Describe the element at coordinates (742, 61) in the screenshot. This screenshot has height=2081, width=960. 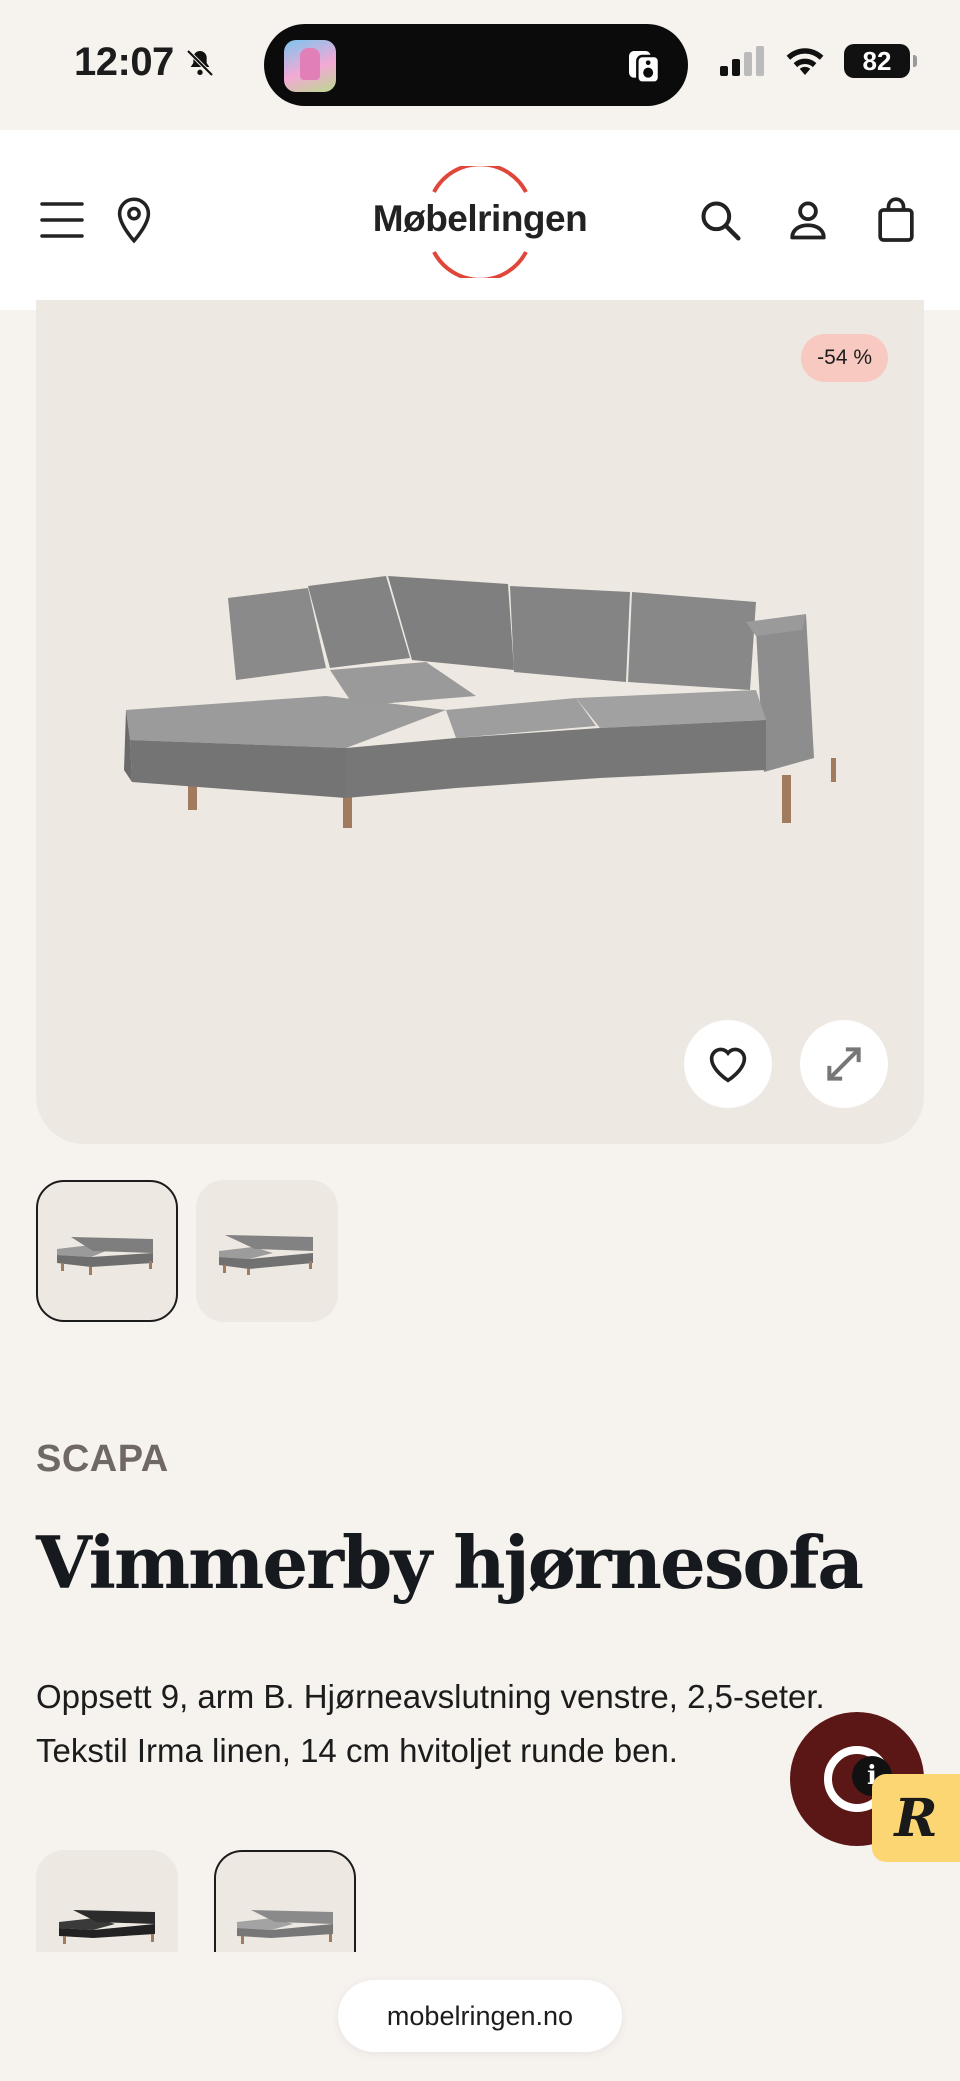
I see `cellular-signal-icon` at that location.